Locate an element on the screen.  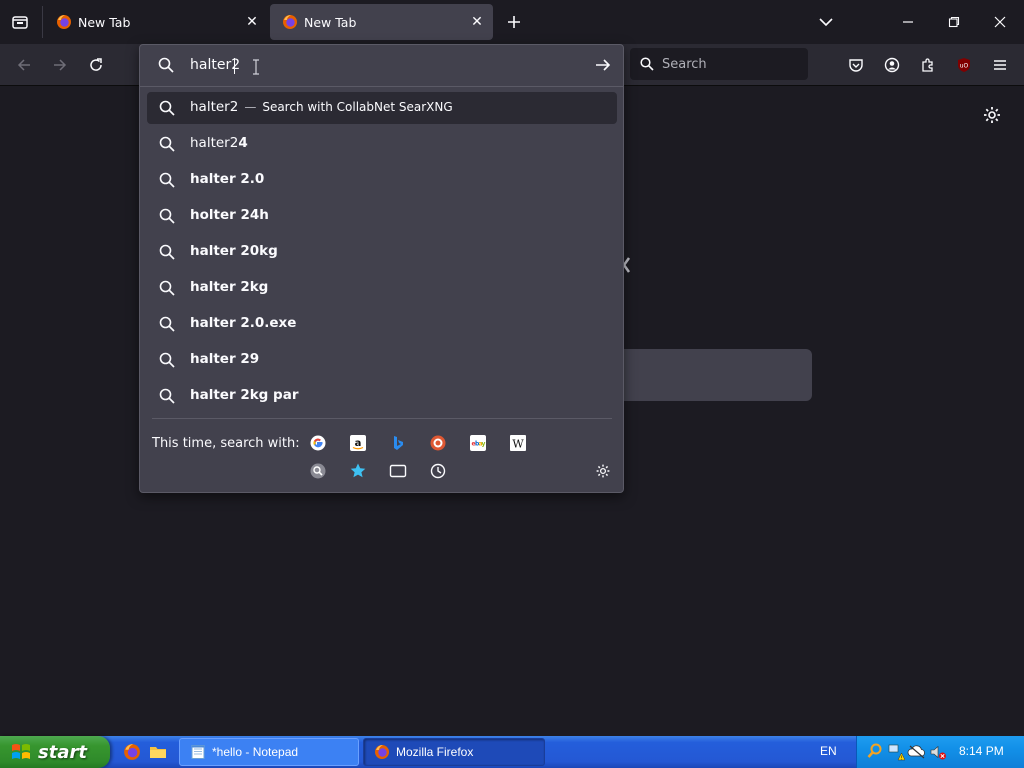
suggestion-row-heuristic: halter2 — Search with CollabNet SearXNG is located at coordinates (382, 108).